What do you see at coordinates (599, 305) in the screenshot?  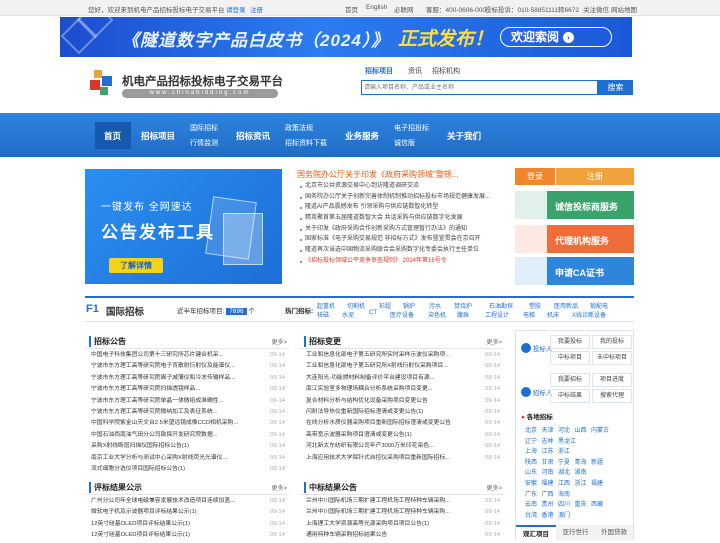 I see `hot-tag: 锻配电` at bounding box center [599, 305].